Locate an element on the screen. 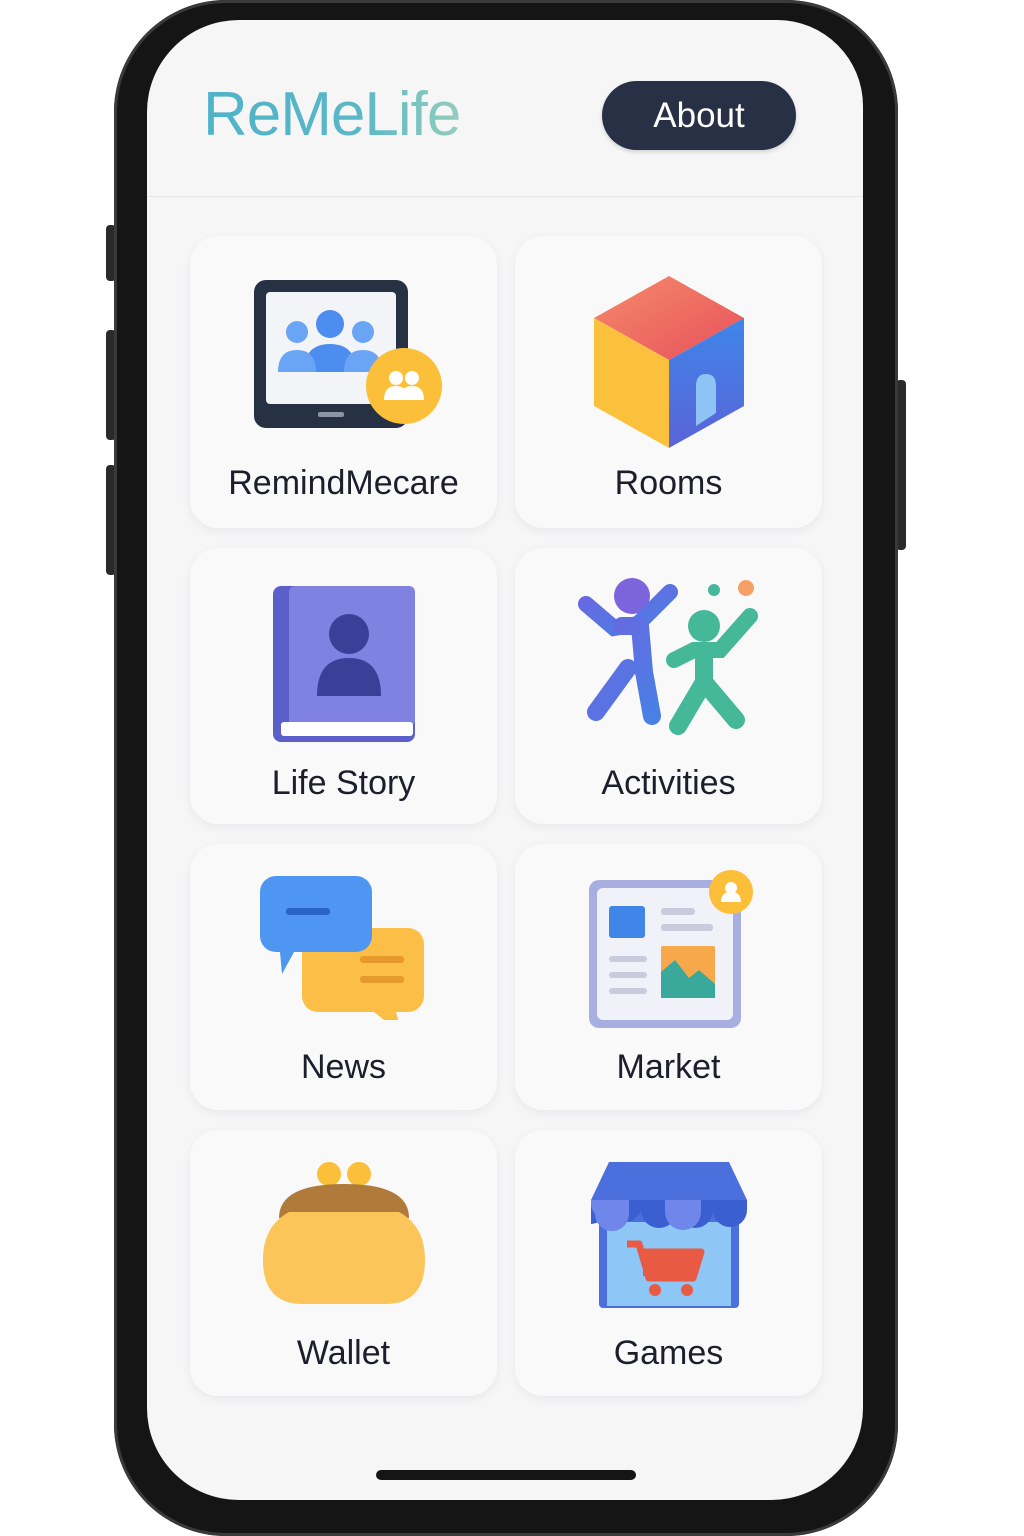 This screenshot has width=1024, height=1536. tile-games: Games is located at coordinates (668, 1263).